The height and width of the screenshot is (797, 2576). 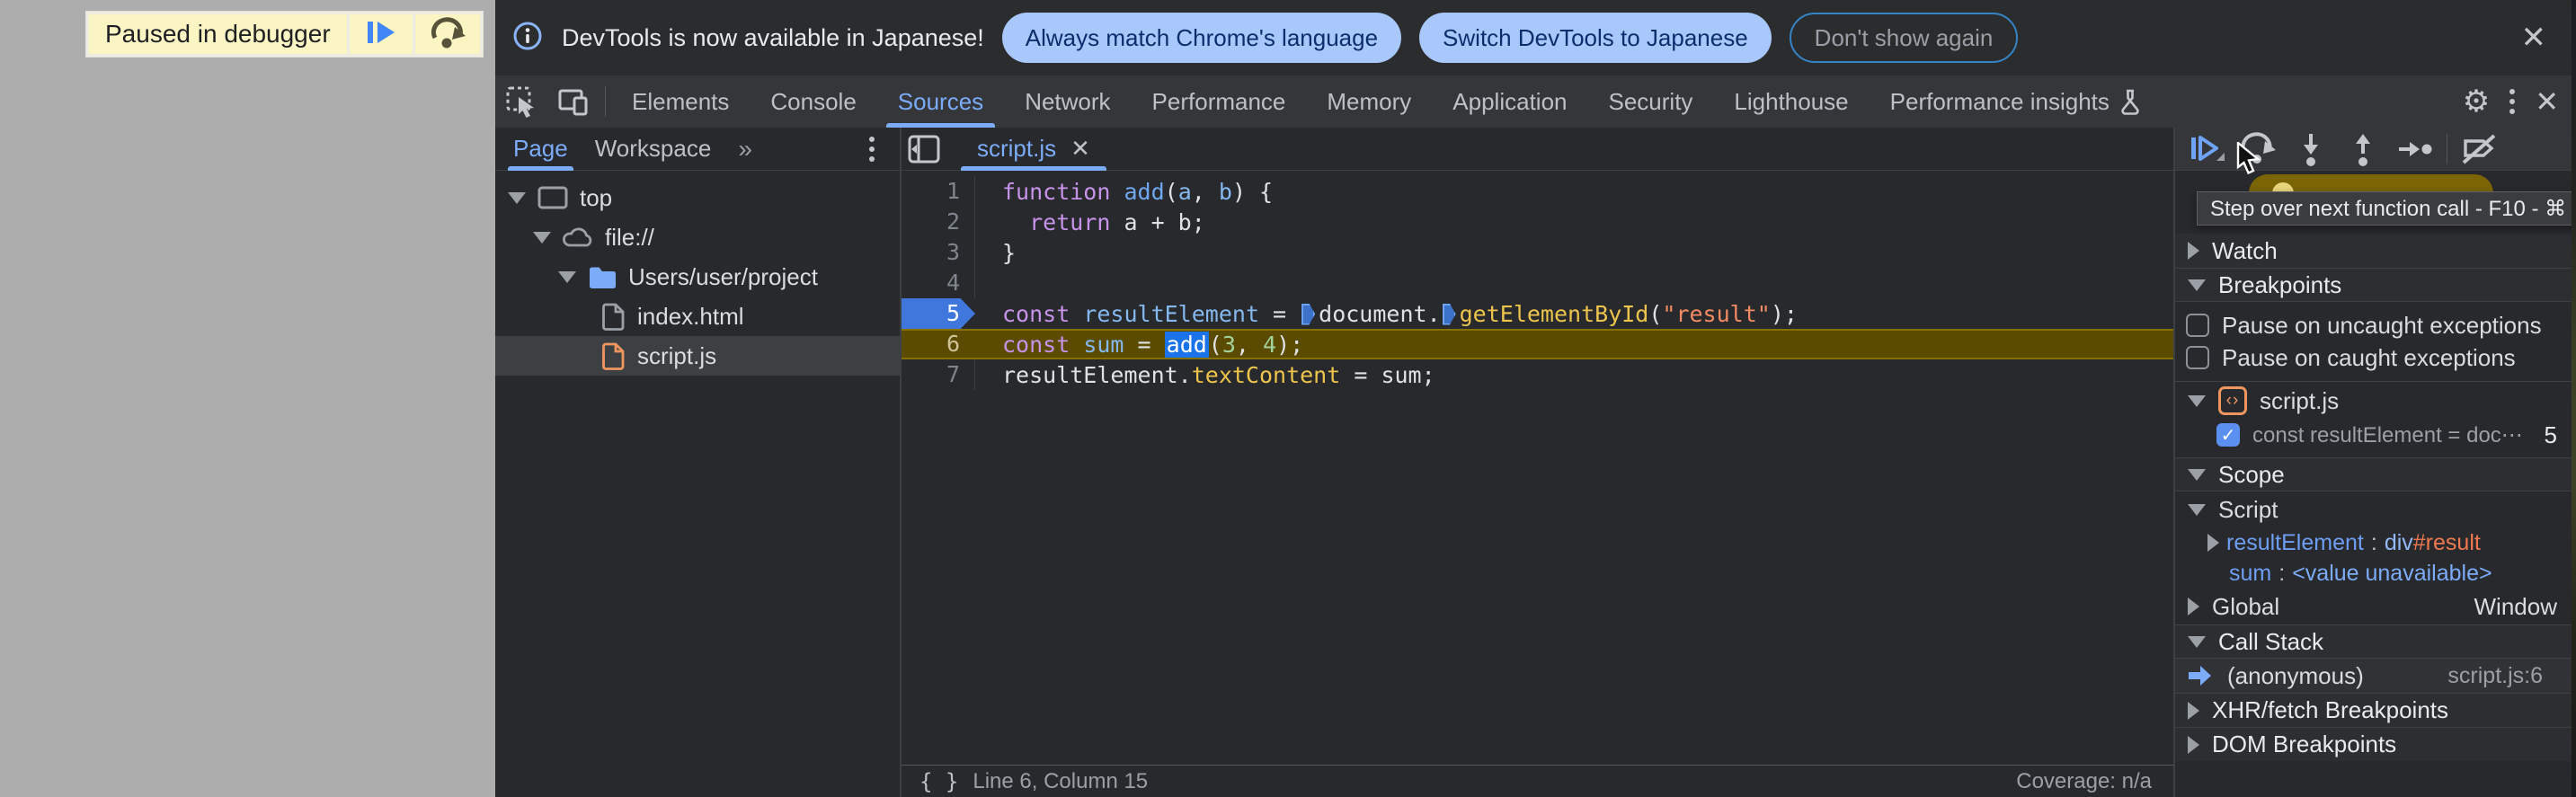 I want to click on settings-gear-icon: ⚙, so click(x=2476, y=102).